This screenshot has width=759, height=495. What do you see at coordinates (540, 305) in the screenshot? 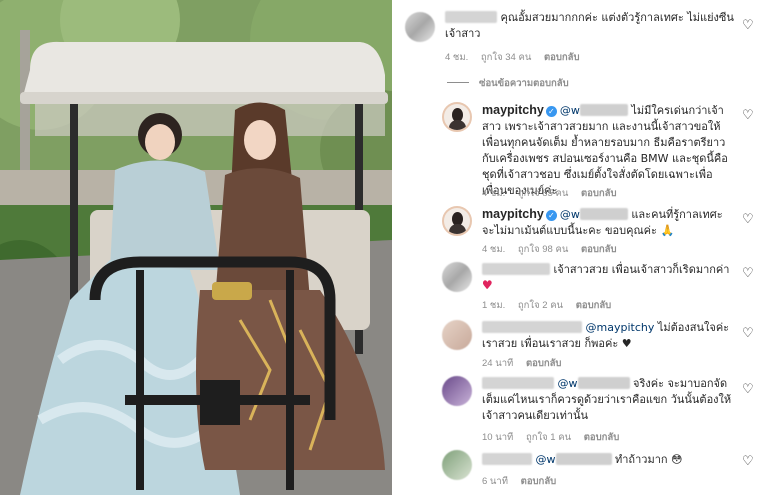
I see `comment-likes: ถูกใจ 2 คน` at bounding box center [540, 305].